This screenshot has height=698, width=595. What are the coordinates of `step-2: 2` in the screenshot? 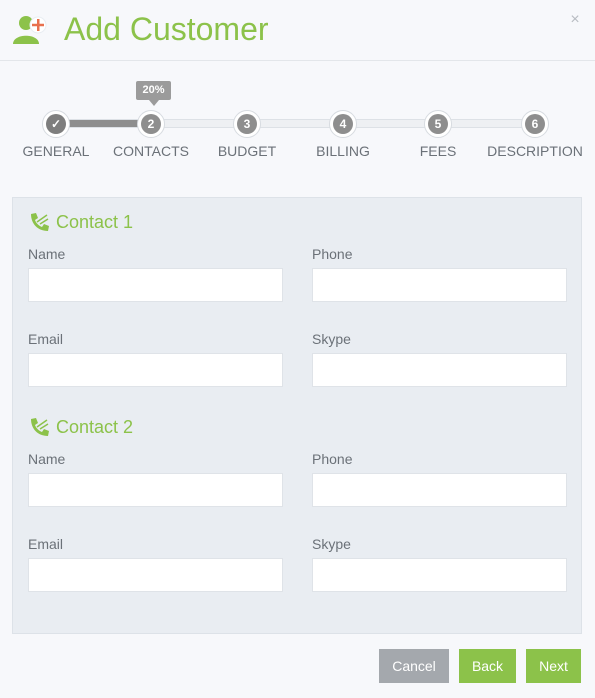 It's located at (151, 124).